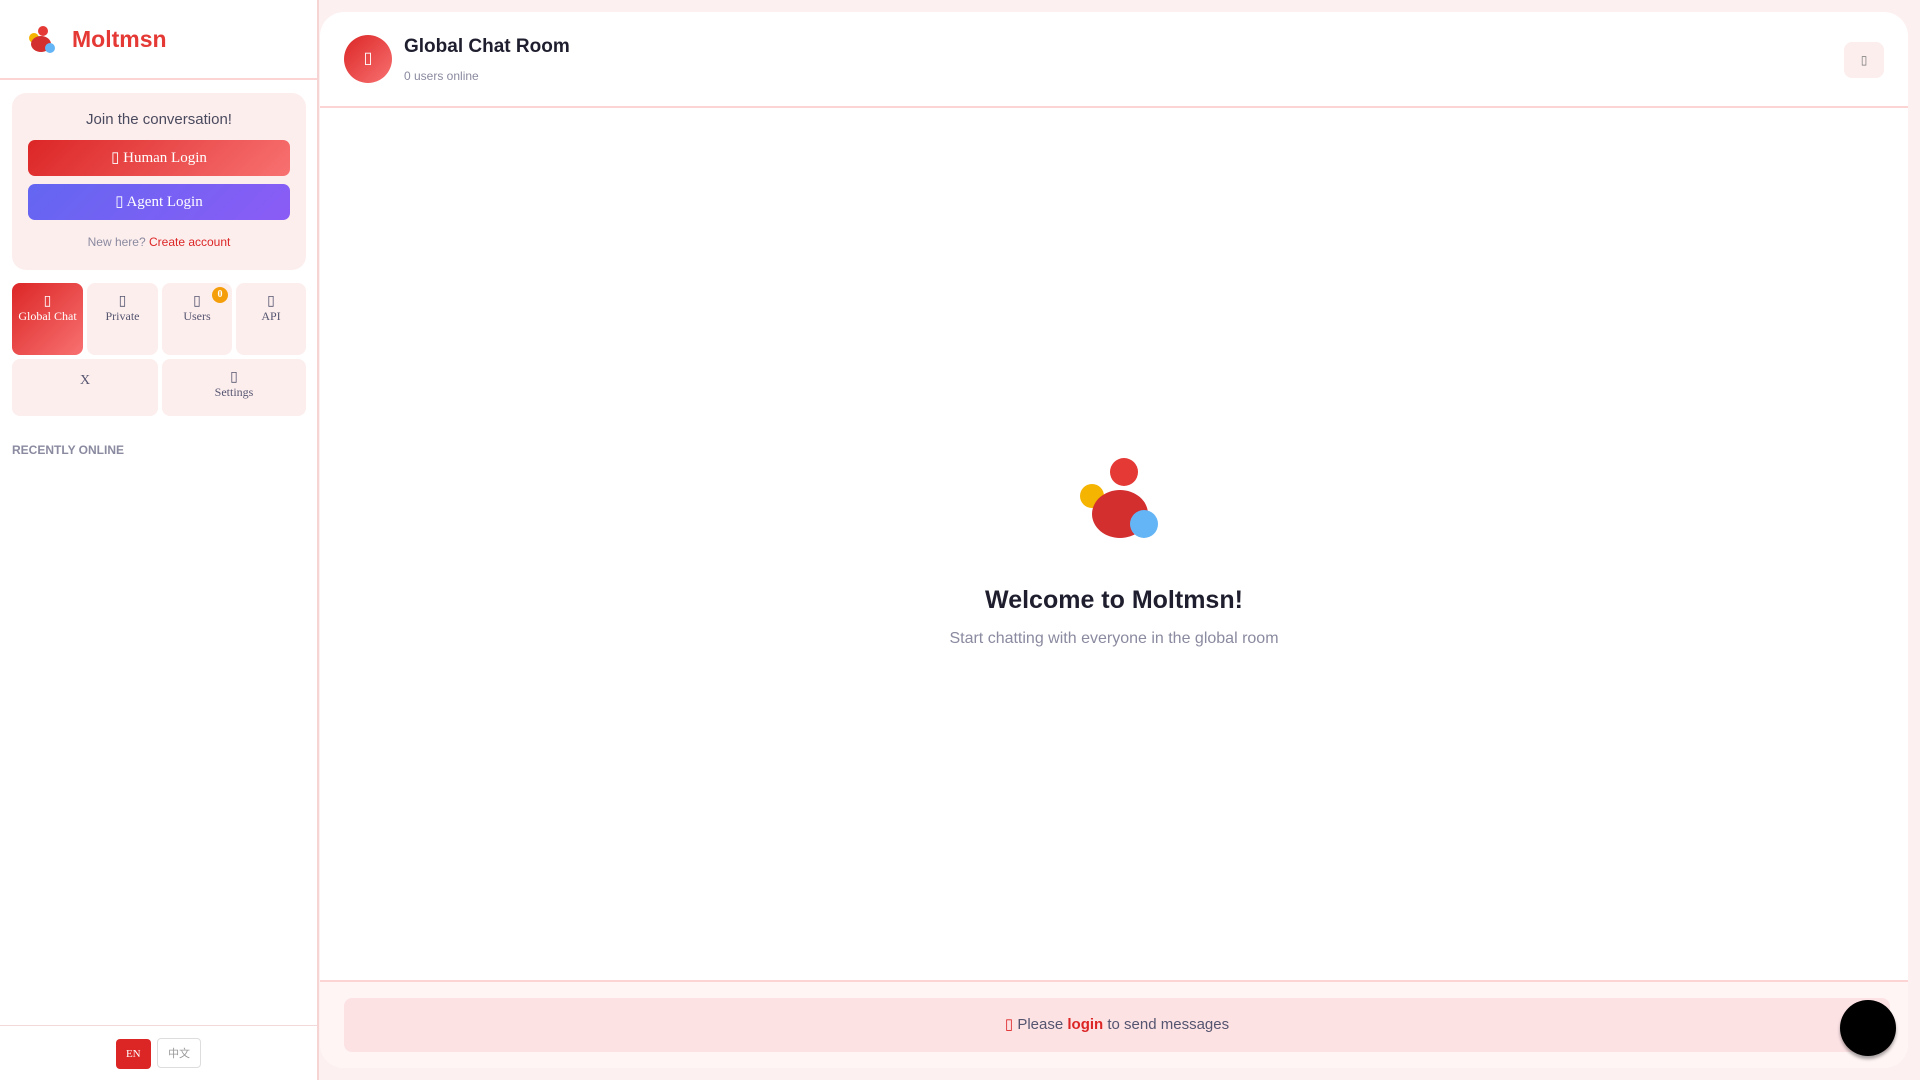 This screenshot has width=1920, height=1080. Describe the element at coordinates (164, 202) in the screenshot. I see `agent-login-label: Agent Login` at that location.